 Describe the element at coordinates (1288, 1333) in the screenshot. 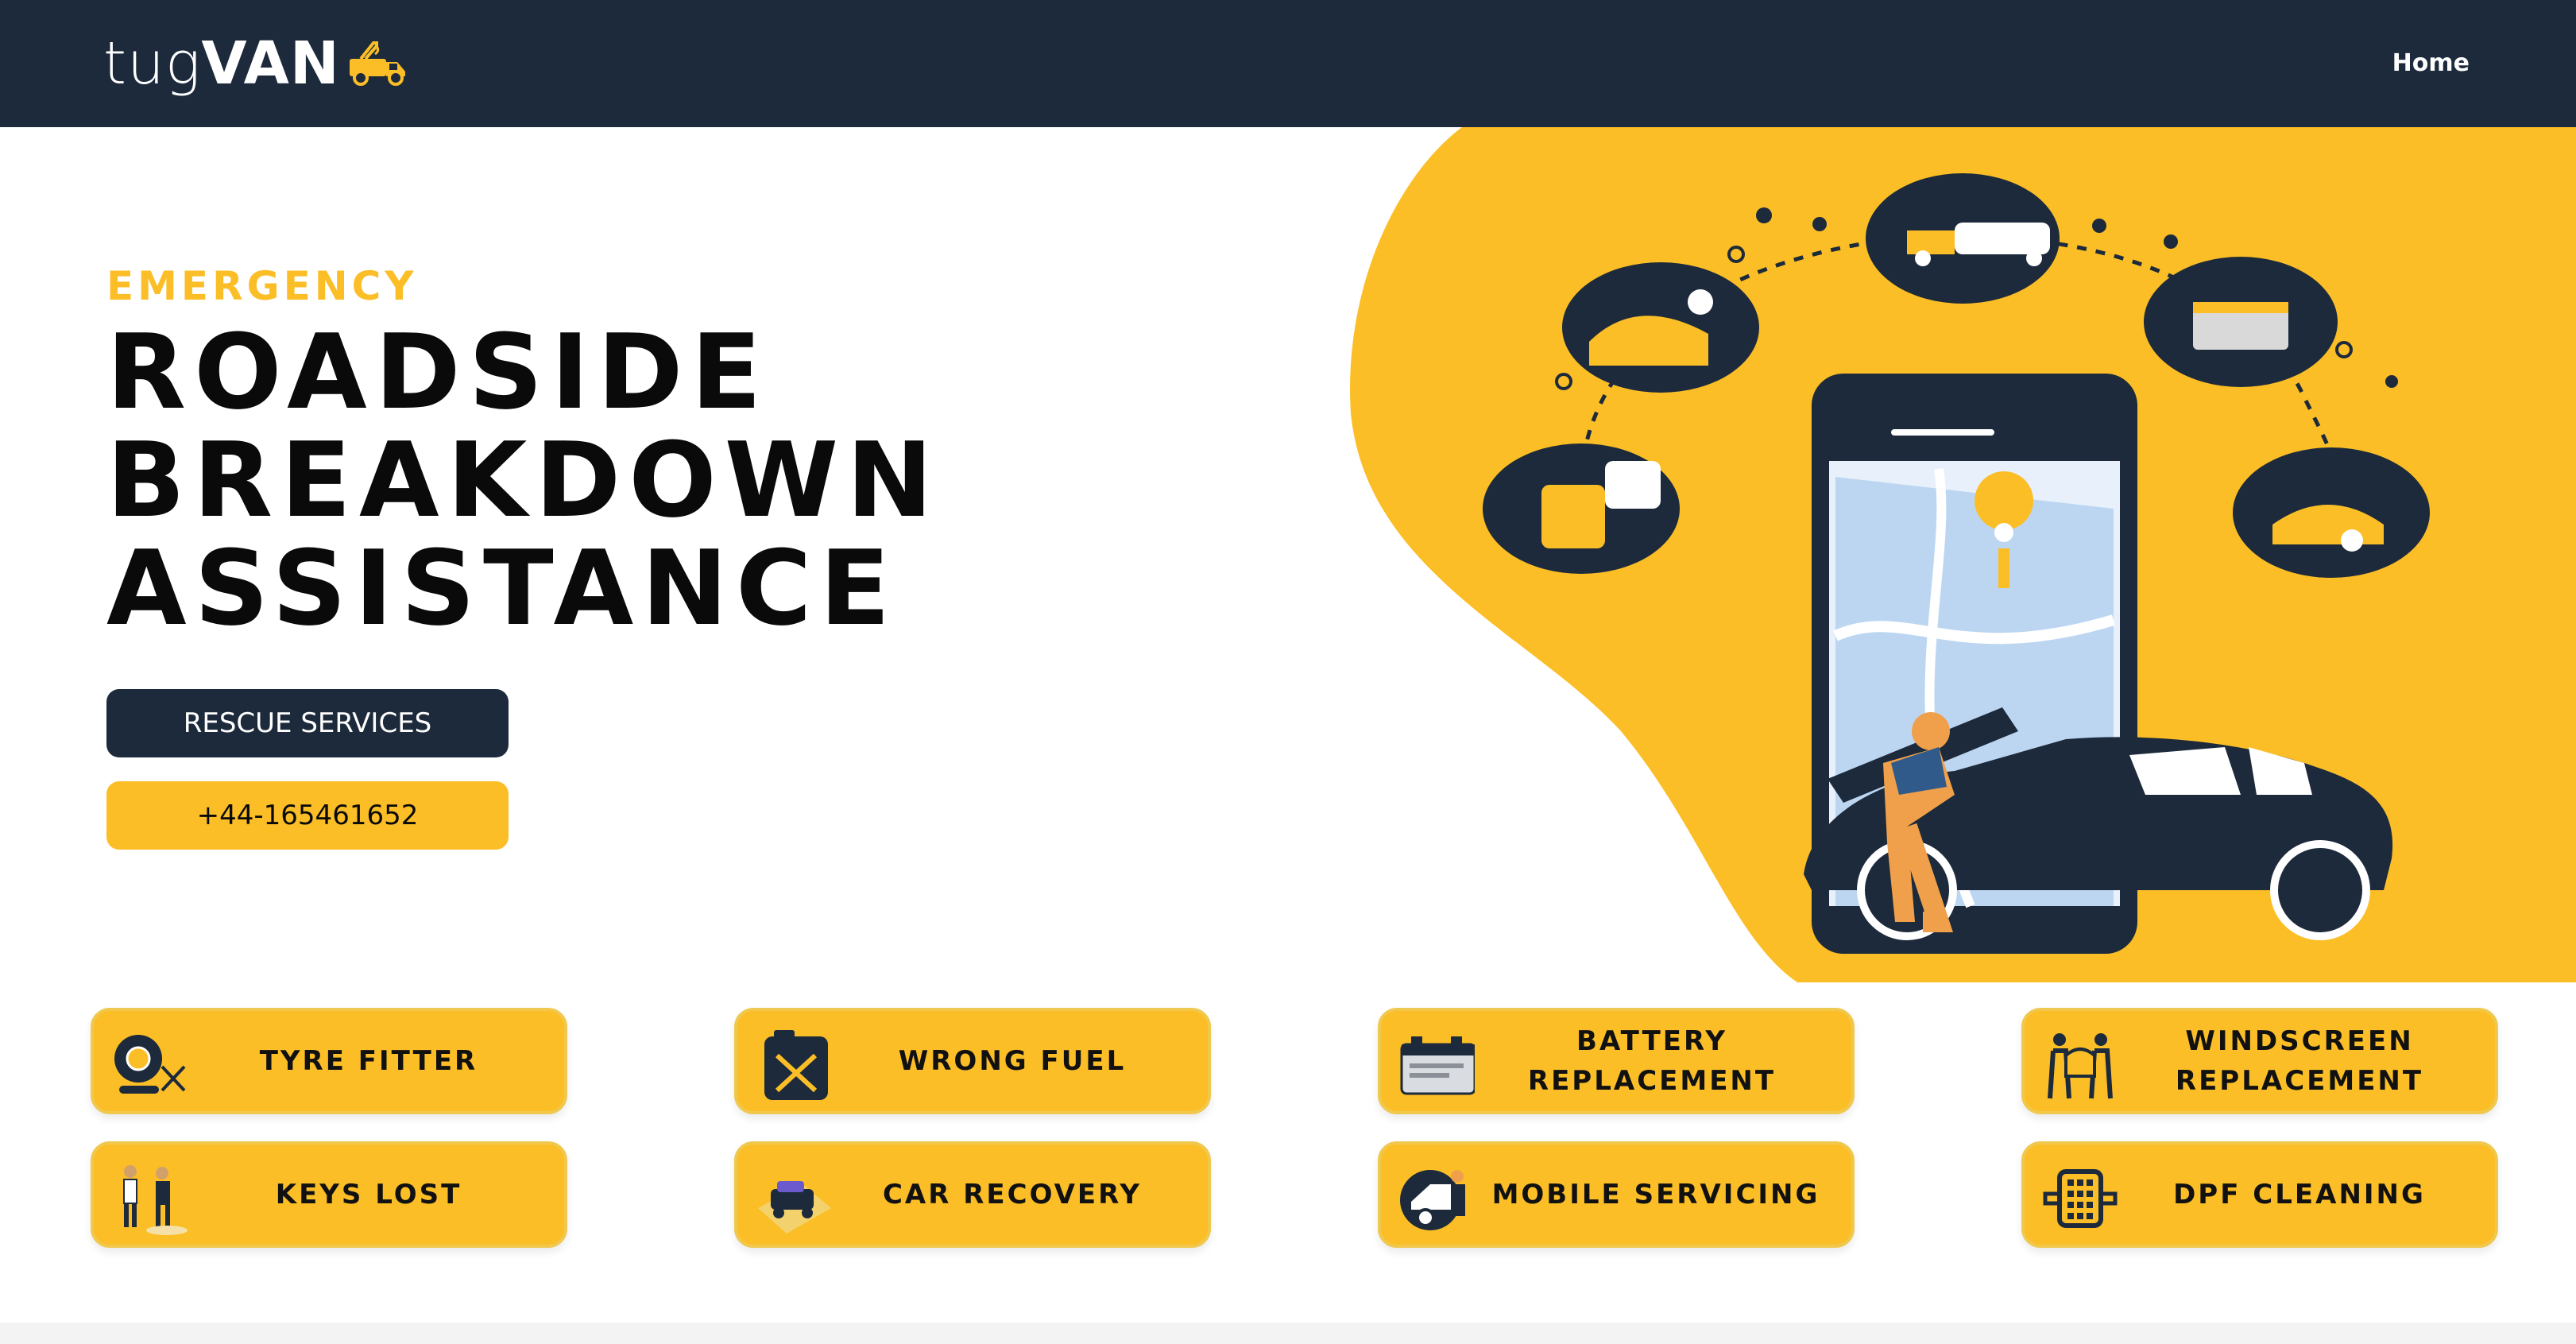

I see `footer-strip` at that location.